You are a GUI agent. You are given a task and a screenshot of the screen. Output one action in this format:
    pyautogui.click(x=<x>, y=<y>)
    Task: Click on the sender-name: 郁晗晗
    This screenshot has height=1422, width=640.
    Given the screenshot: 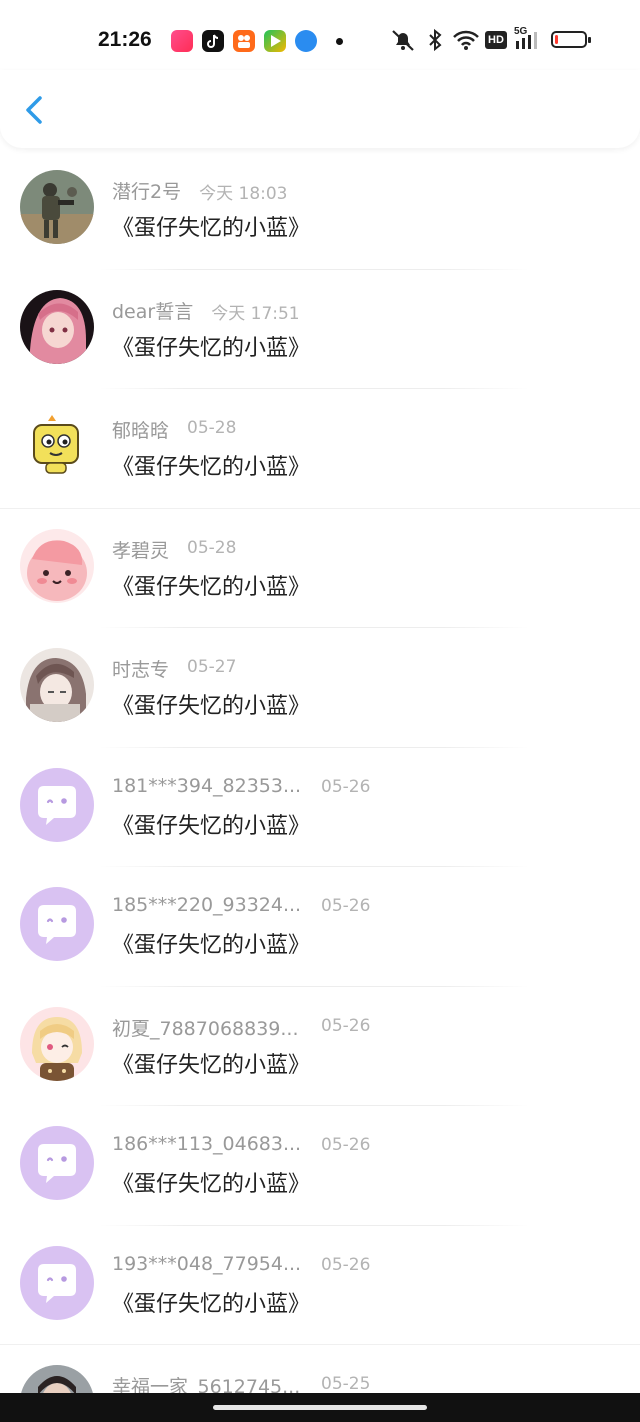 What is the action you would take?
    pyautogui.click(x=141, y=431)
    